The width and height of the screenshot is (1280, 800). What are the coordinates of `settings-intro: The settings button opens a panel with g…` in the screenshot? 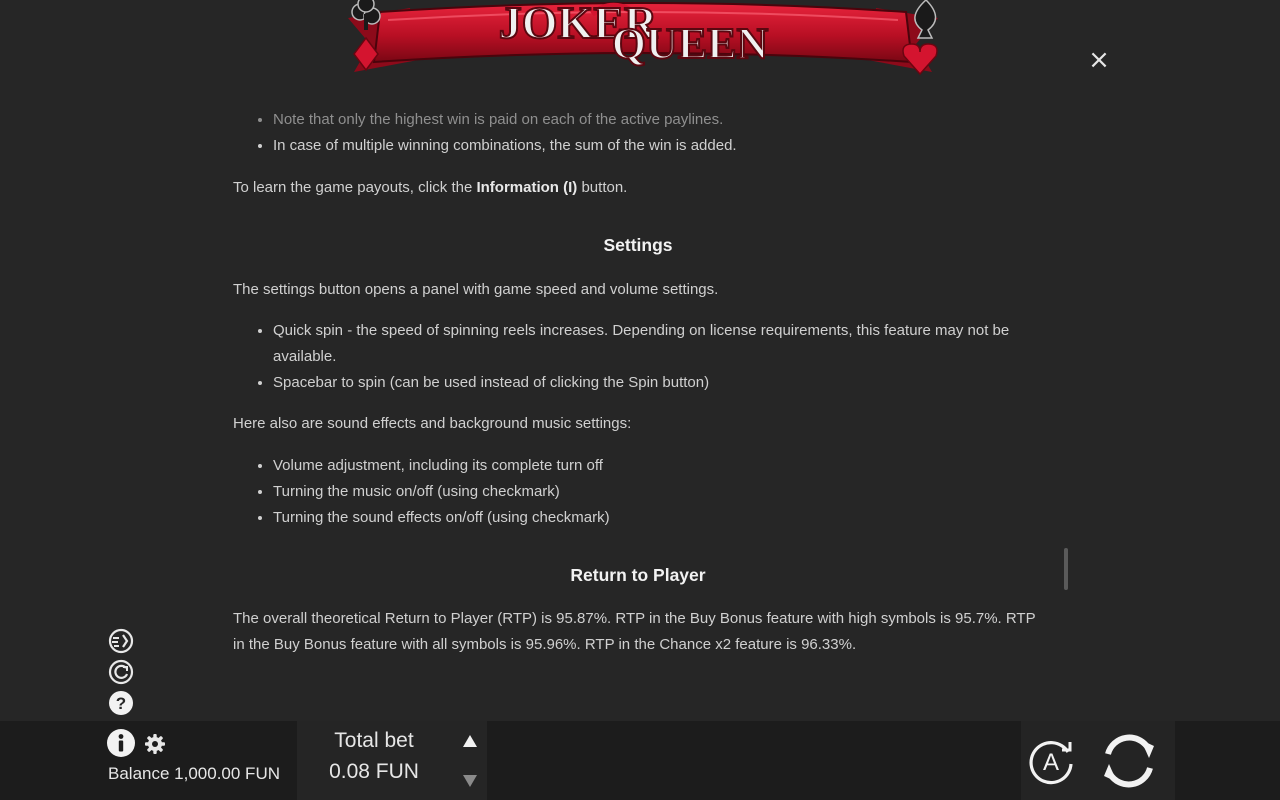 It's located at (476, 289).